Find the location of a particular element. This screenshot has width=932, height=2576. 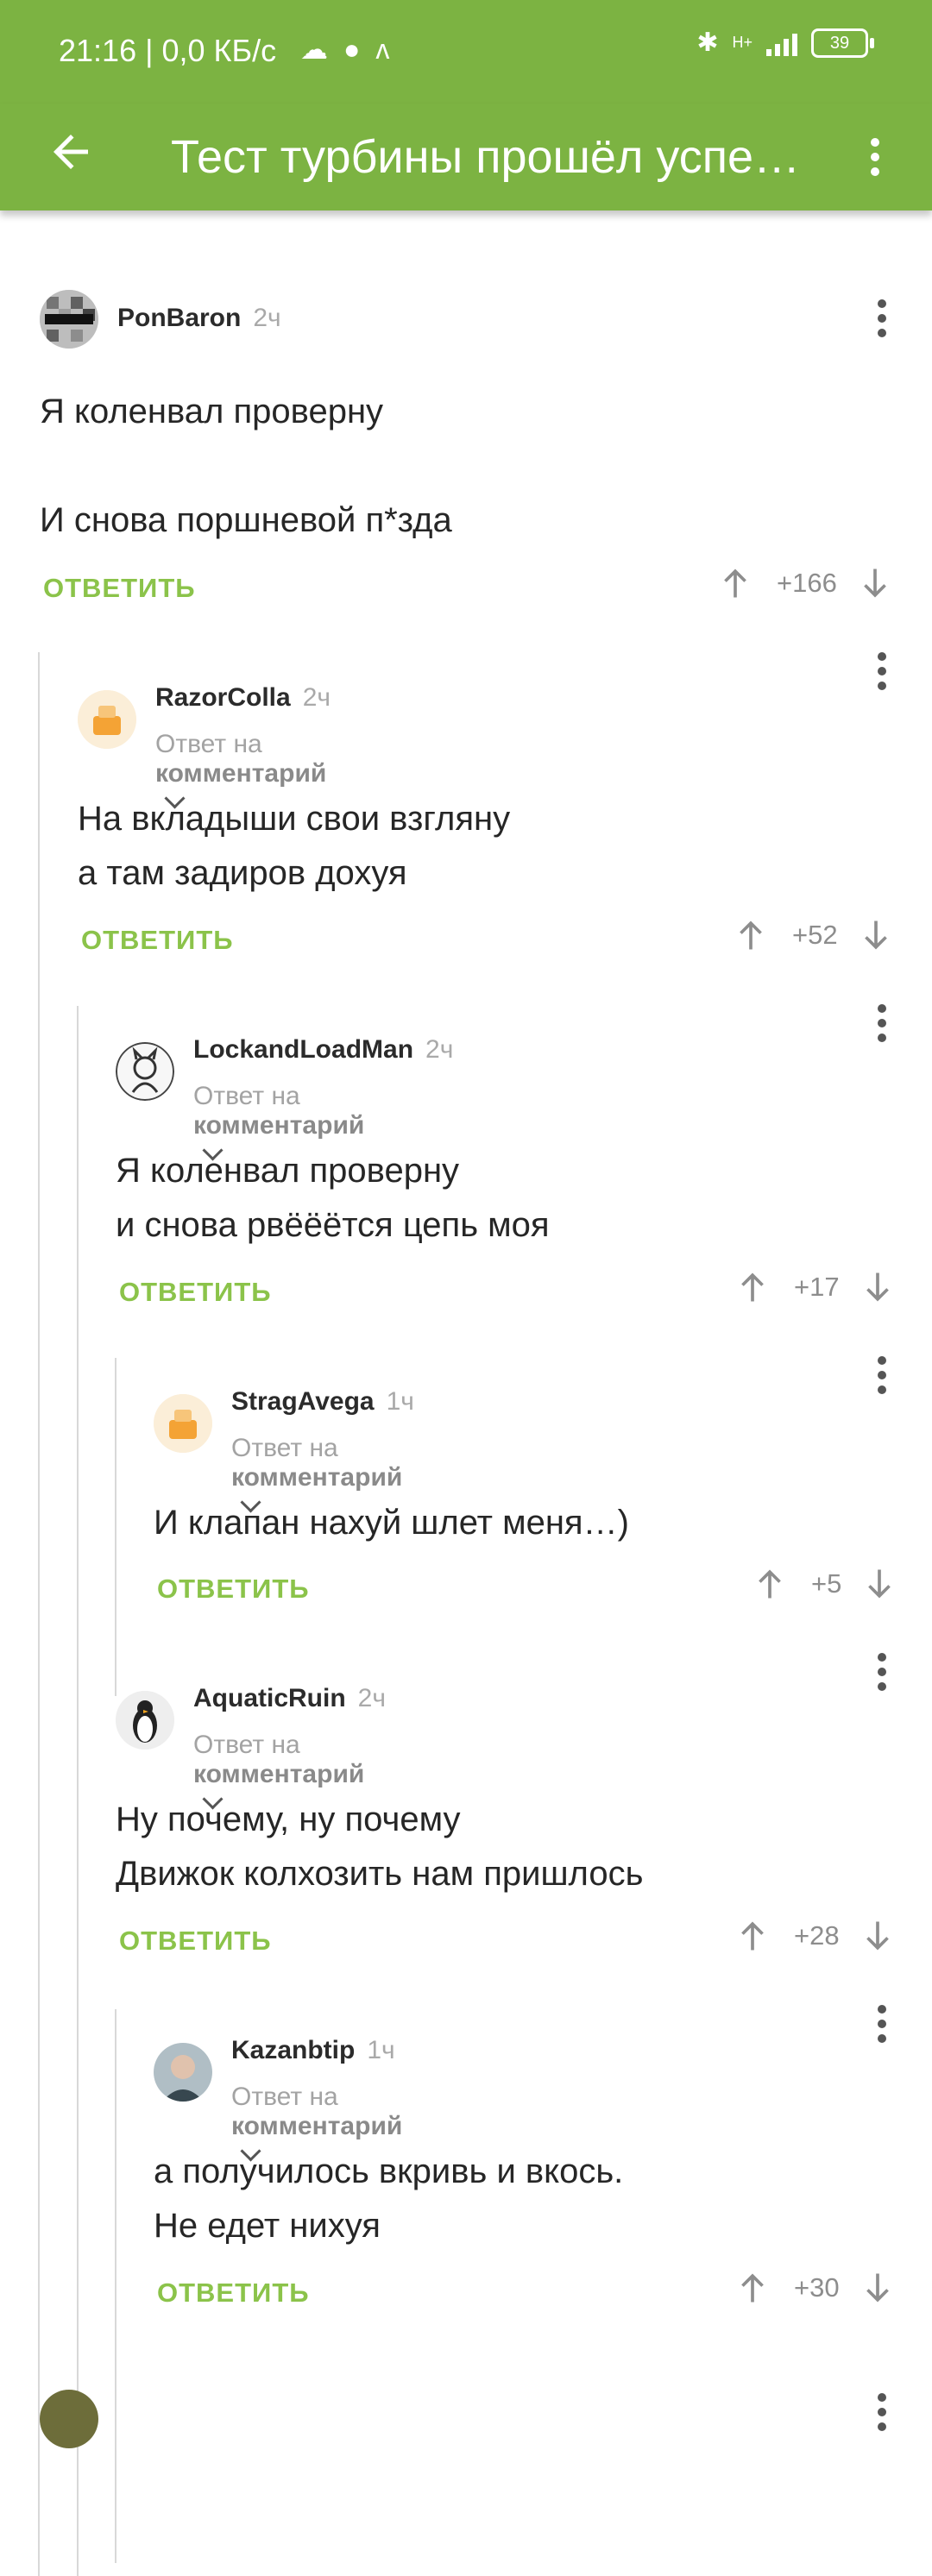

app-icon: ʌ is located at coordinates (390, 49).